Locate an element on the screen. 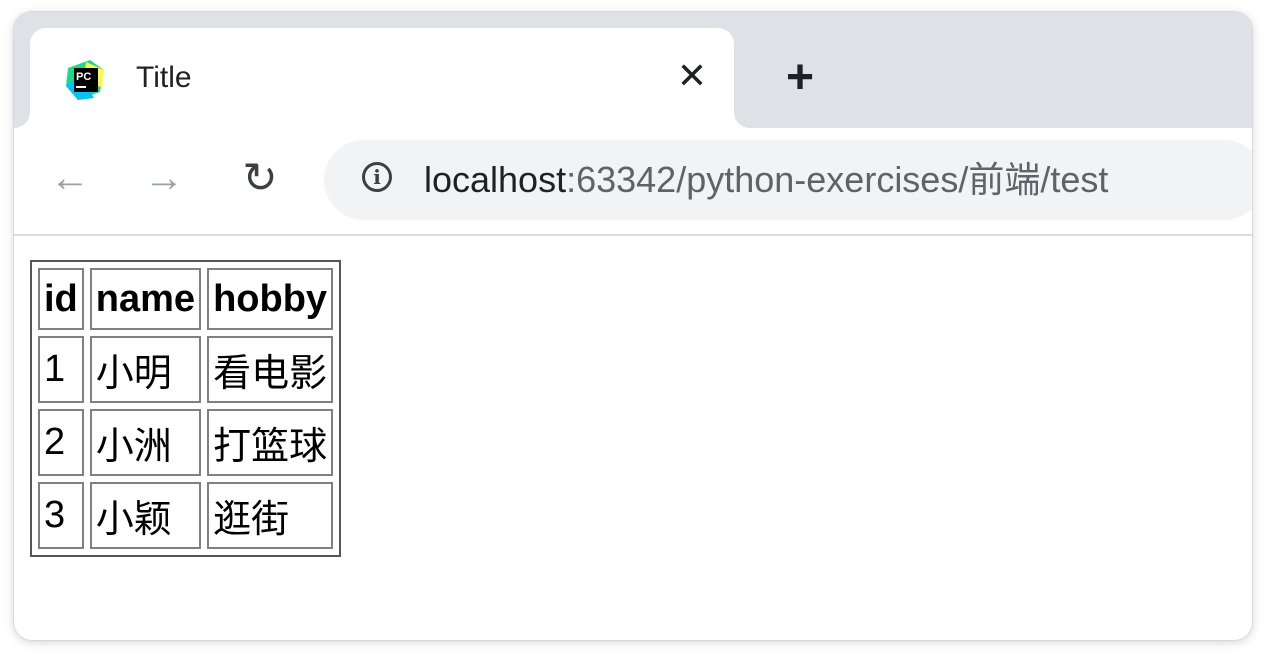 This screenshot has height=655, width=1268. cell-name: 小明 is located at coordinates (145, 369).